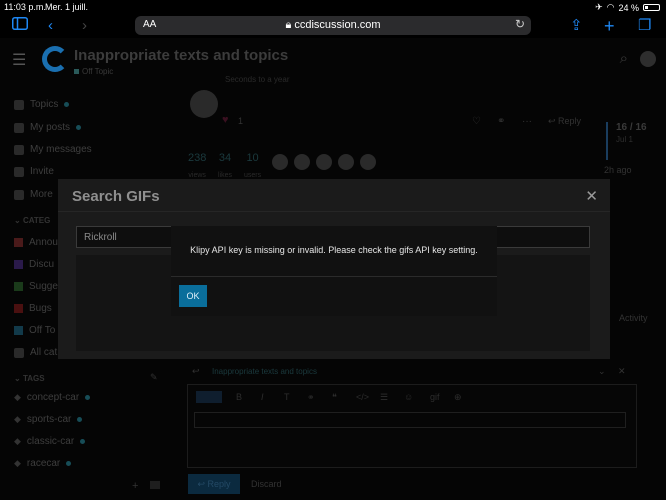  What do you see at coordinates (34, 264) in the screenshot?
I see `sidebar-category: Discu` at bounding box center [34, 264].